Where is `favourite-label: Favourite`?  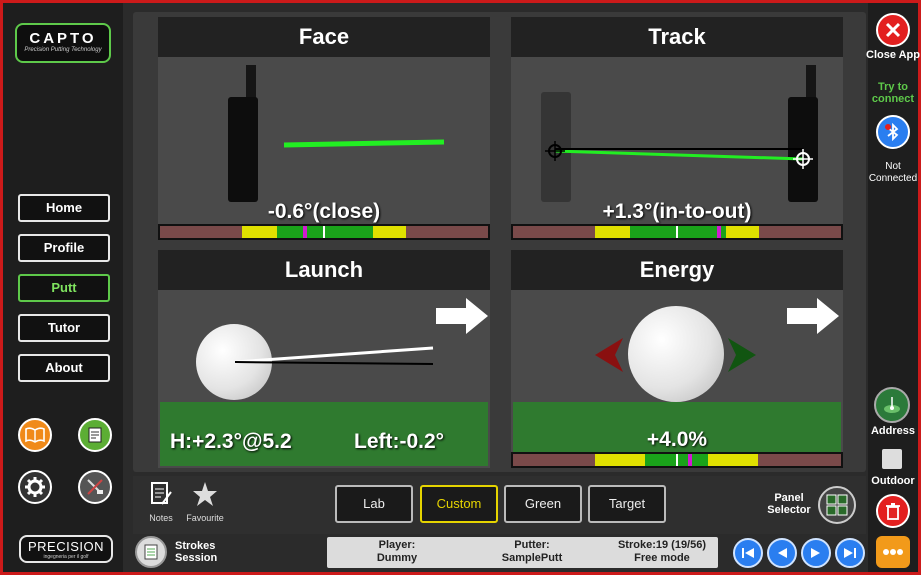 favourite-label: Favourite is located at coordinates (205, 518).